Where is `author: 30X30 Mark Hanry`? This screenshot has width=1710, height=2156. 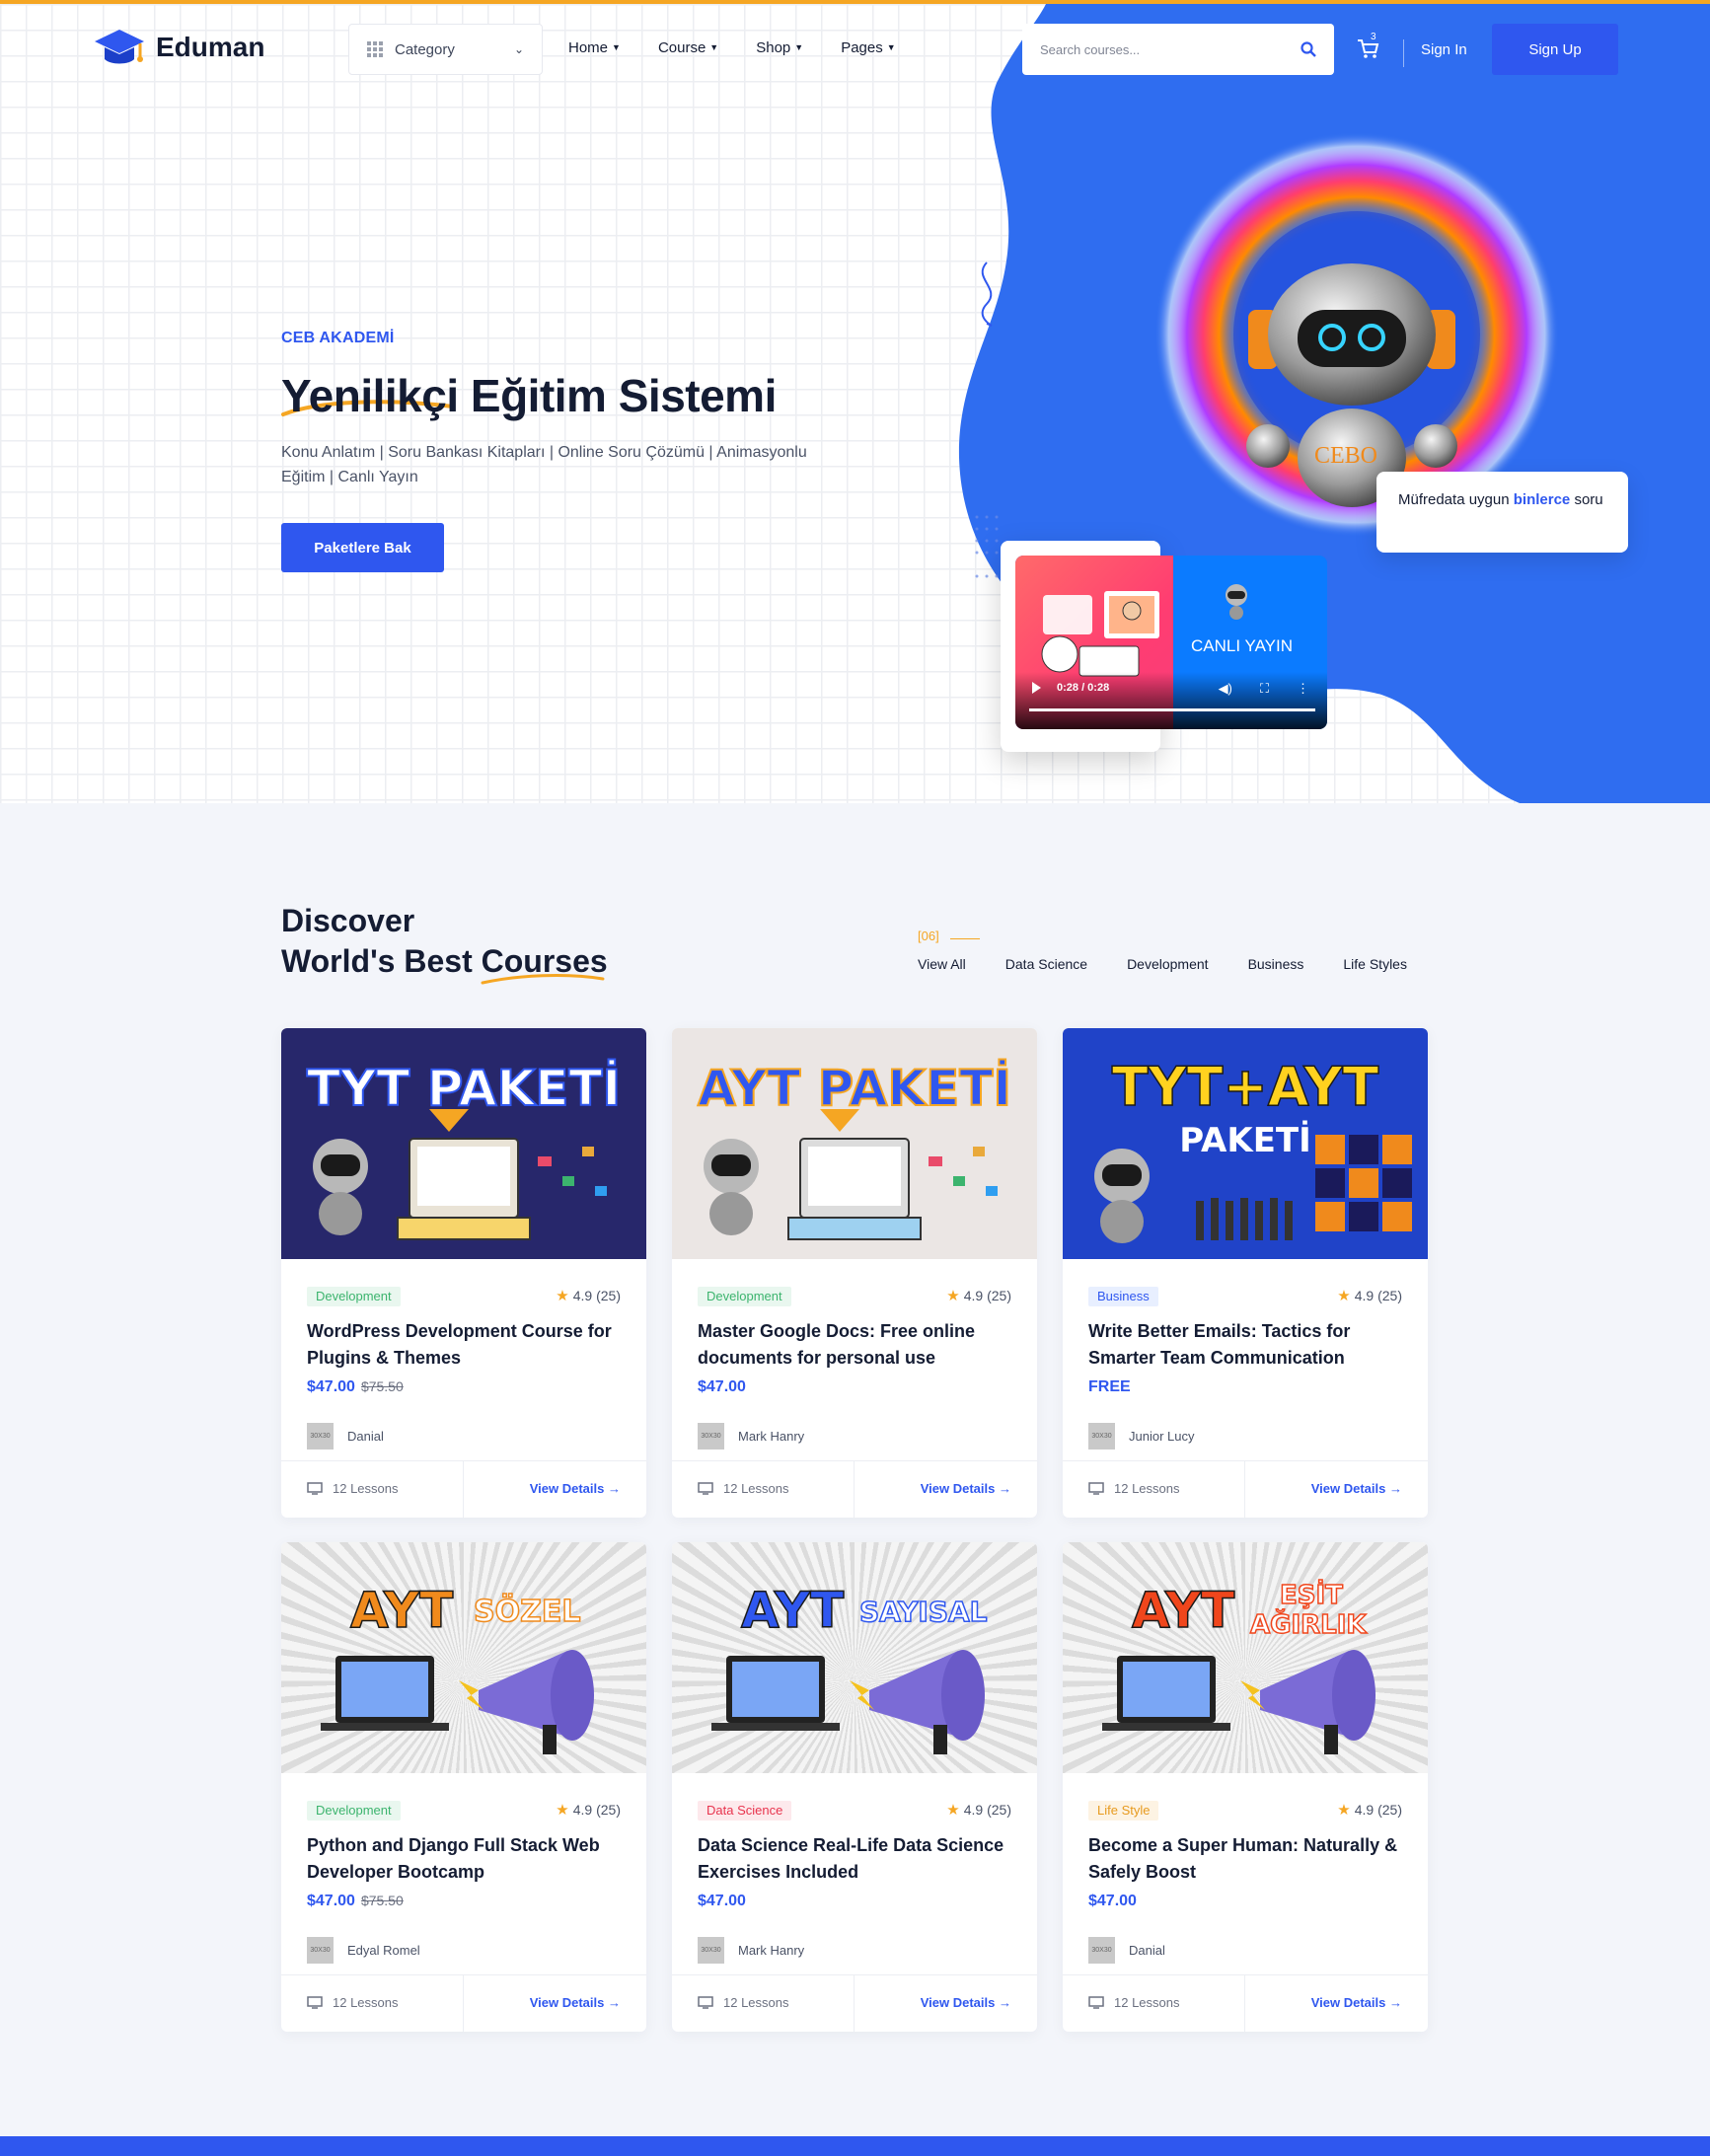
author: 30X30 Mark Hanry is located at coordinates (751, 1436).